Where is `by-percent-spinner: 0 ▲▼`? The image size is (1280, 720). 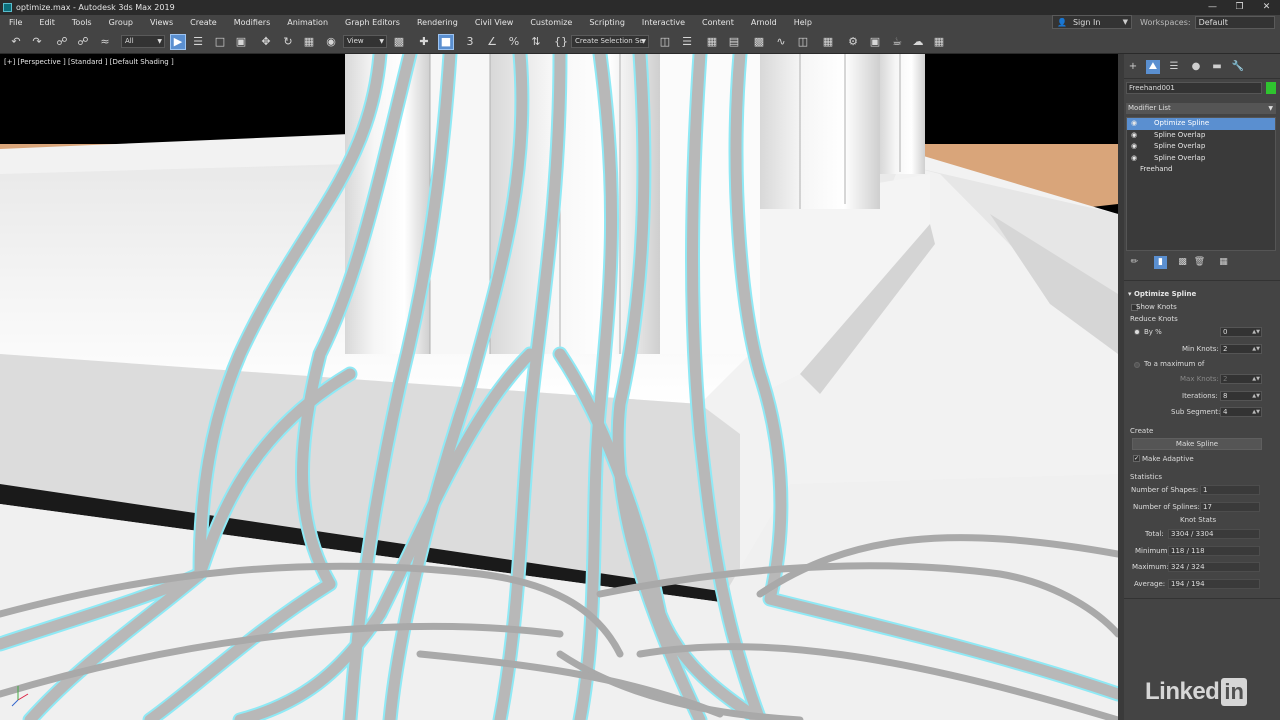 by-percent-spinner: 0 ▲▼ is located at coordinates (1241, 332).